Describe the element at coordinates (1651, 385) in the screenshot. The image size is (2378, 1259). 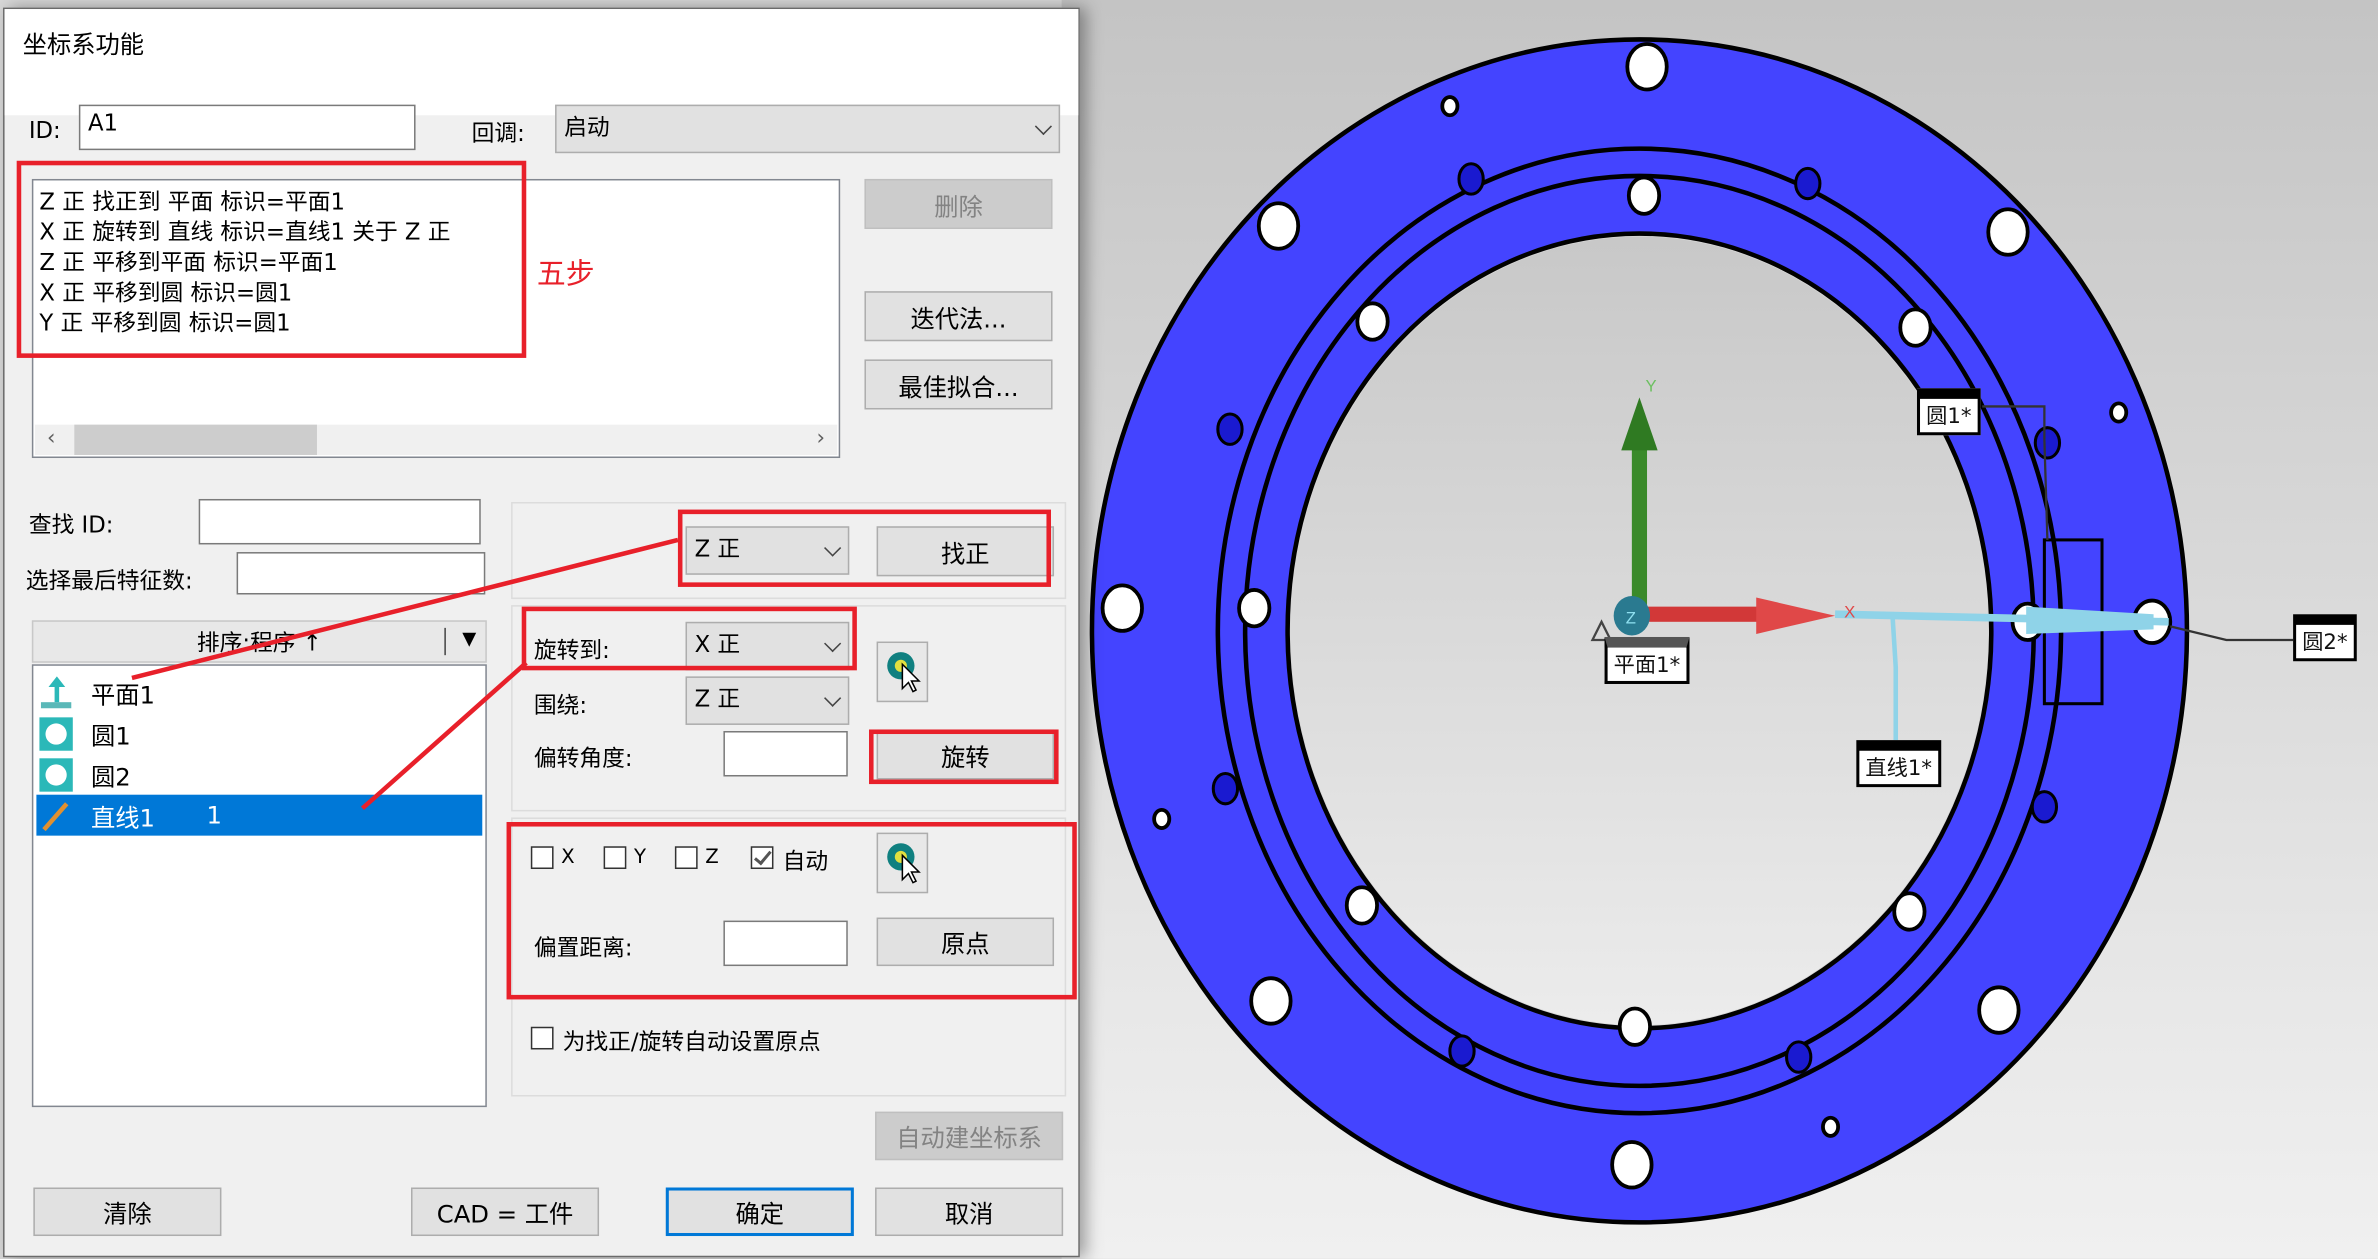
I see `y-axis-label: Y` at that location.